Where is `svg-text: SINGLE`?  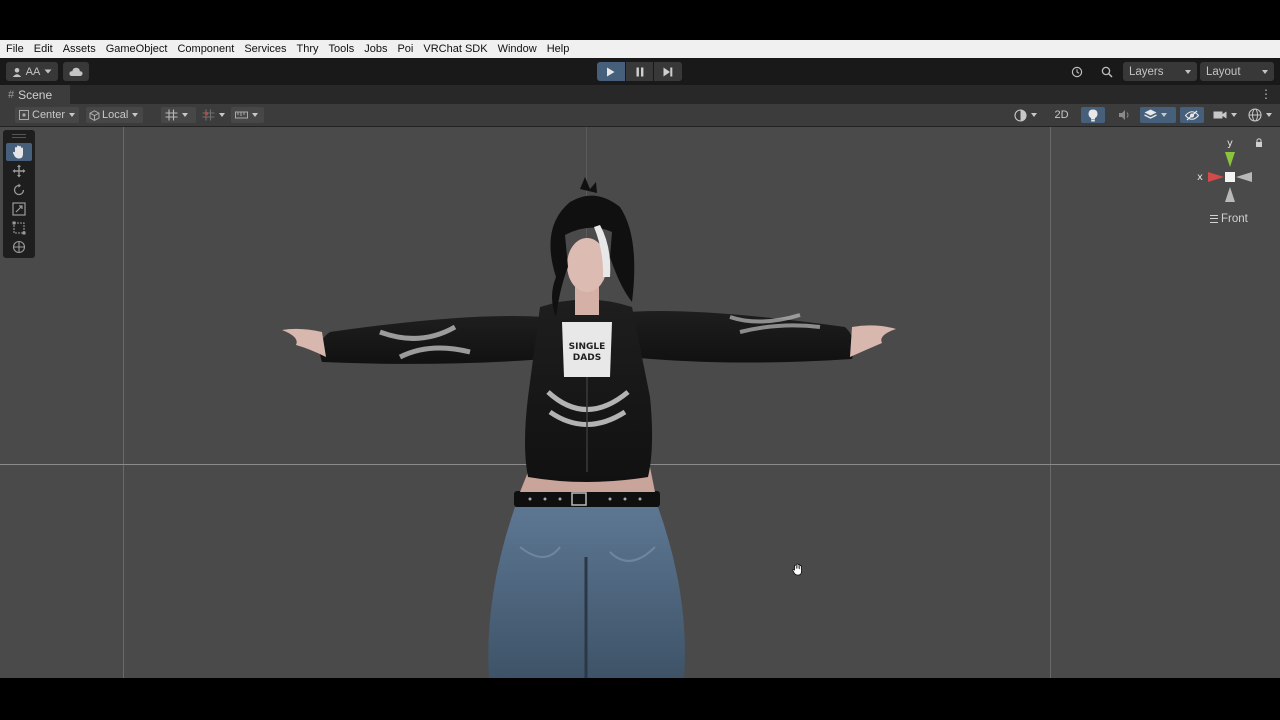
svg-text: SINGLE is located at coordinates (587, 347).